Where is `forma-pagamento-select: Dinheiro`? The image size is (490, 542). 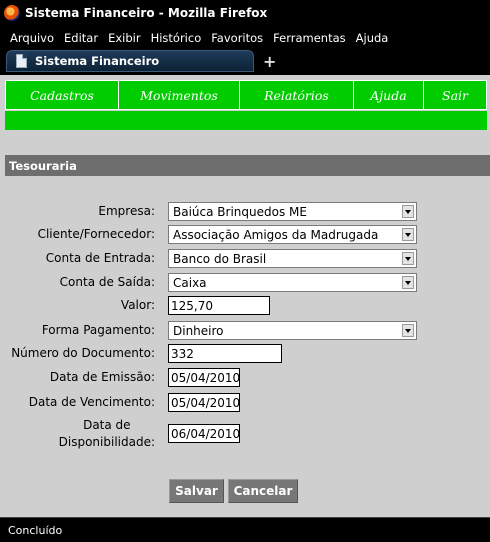
forma-pagamento-select: Dinheiro is located at coordinates (292, 330).